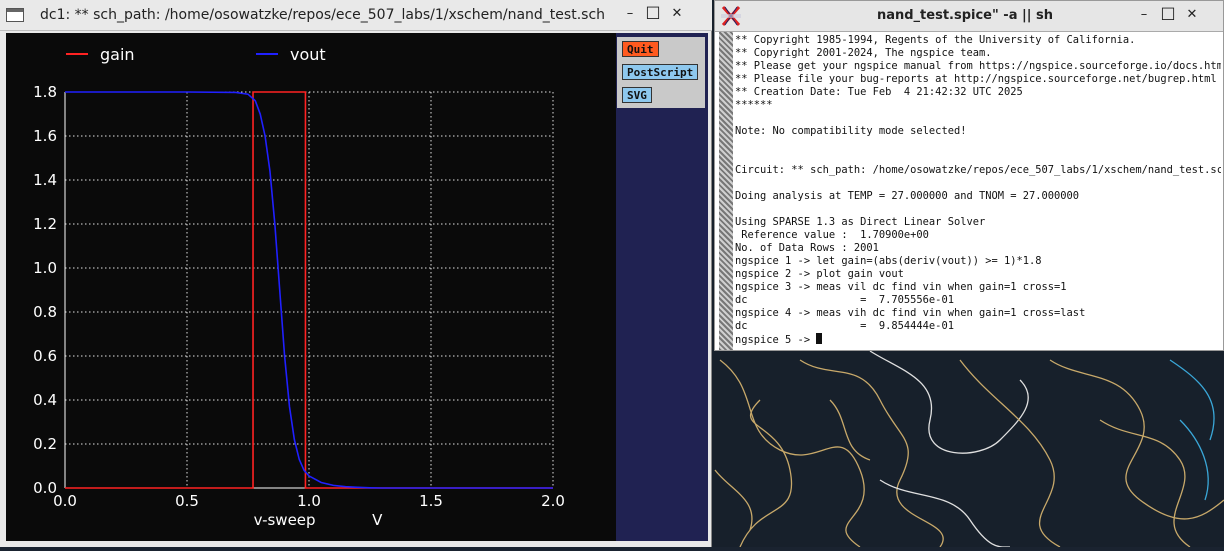  Describe the element at coordinates (431, 501) in the screenshot. I see `x-tick-label: 1.5` at that location.